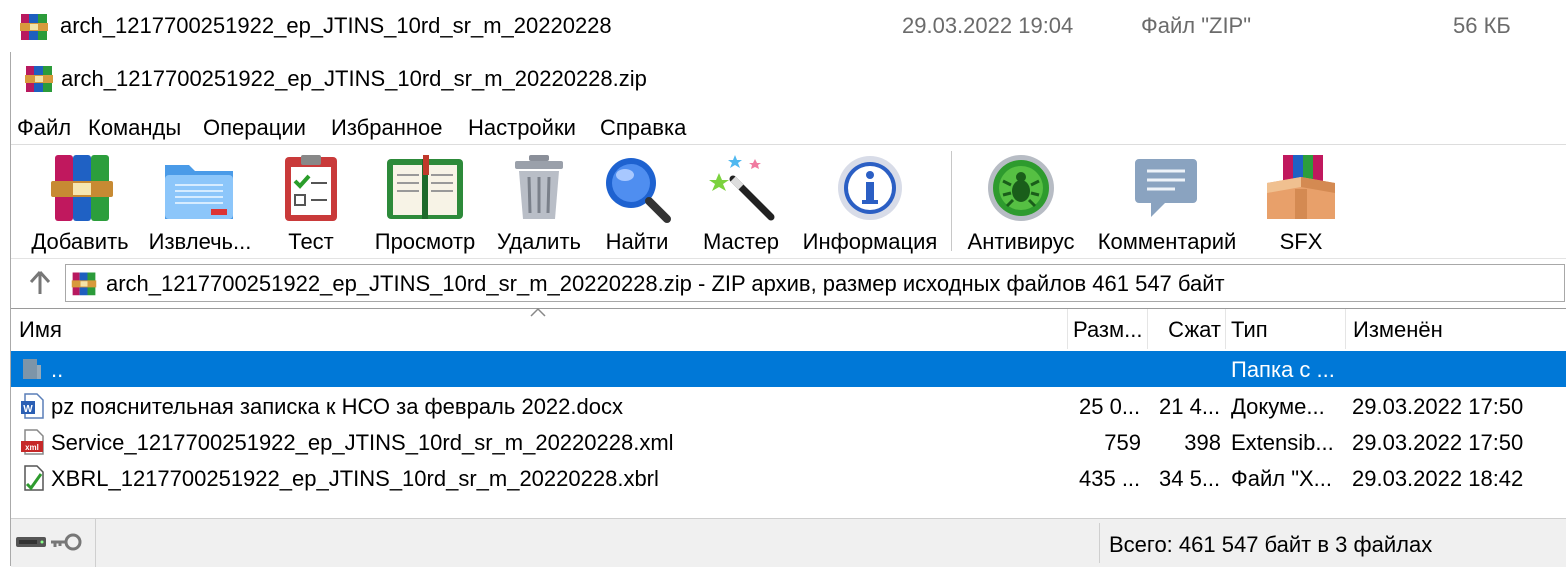 The image size is (1566, 567). I want to click on test-checklist-icon, so click(311, 188).